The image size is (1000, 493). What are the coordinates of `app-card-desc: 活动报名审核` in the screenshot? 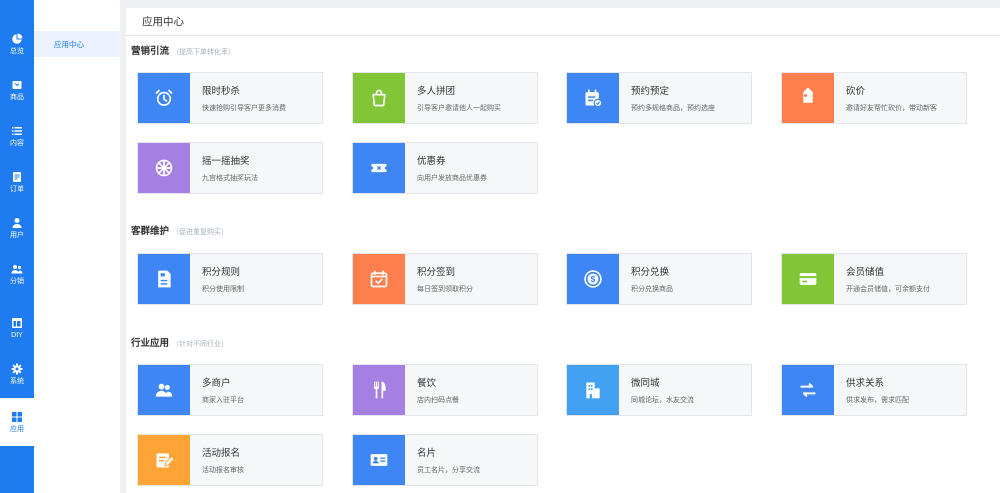 It's located at (223, 470).